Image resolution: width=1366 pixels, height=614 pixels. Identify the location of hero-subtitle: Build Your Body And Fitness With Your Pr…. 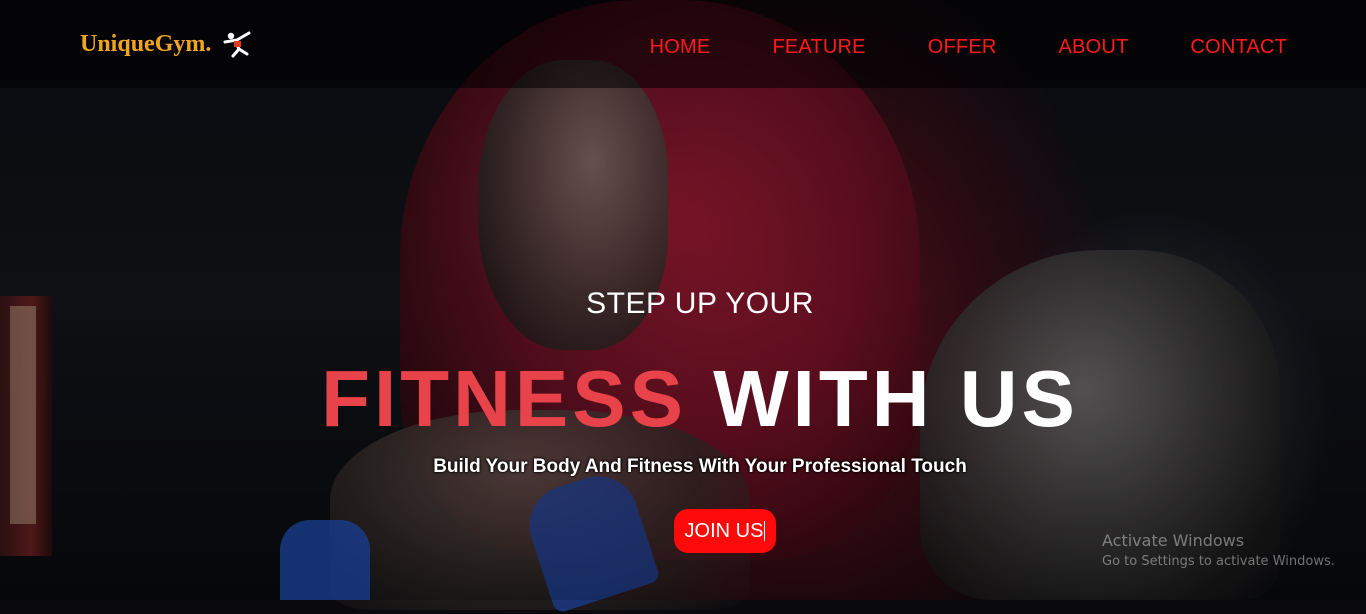
(700, 466).